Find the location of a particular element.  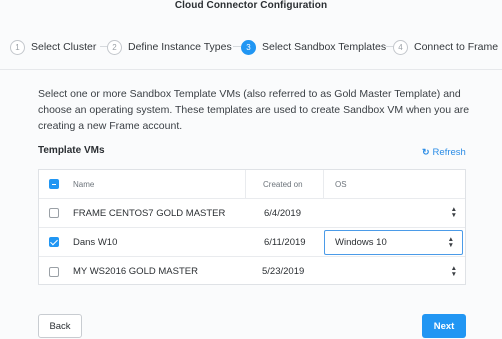

step-label: Define Instance Types is located at coordinates (180, 47).